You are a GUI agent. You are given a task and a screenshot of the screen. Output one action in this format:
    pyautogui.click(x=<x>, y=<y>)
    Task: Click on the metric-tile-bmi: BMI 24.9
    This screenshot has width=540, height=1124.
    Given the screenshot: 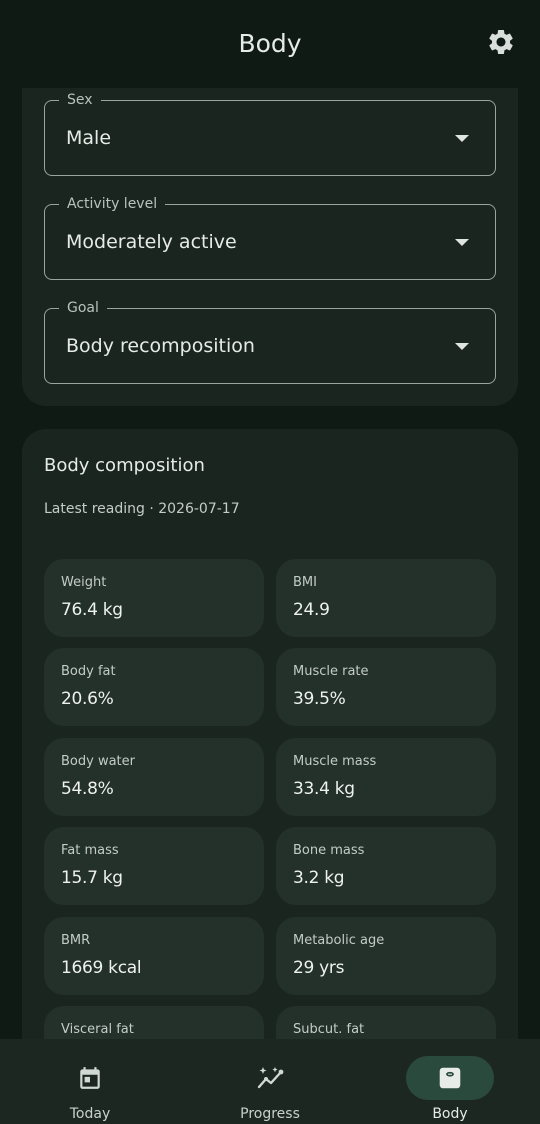 What is the action you would take?
    pyautogui.click(x=386, y=598)
    